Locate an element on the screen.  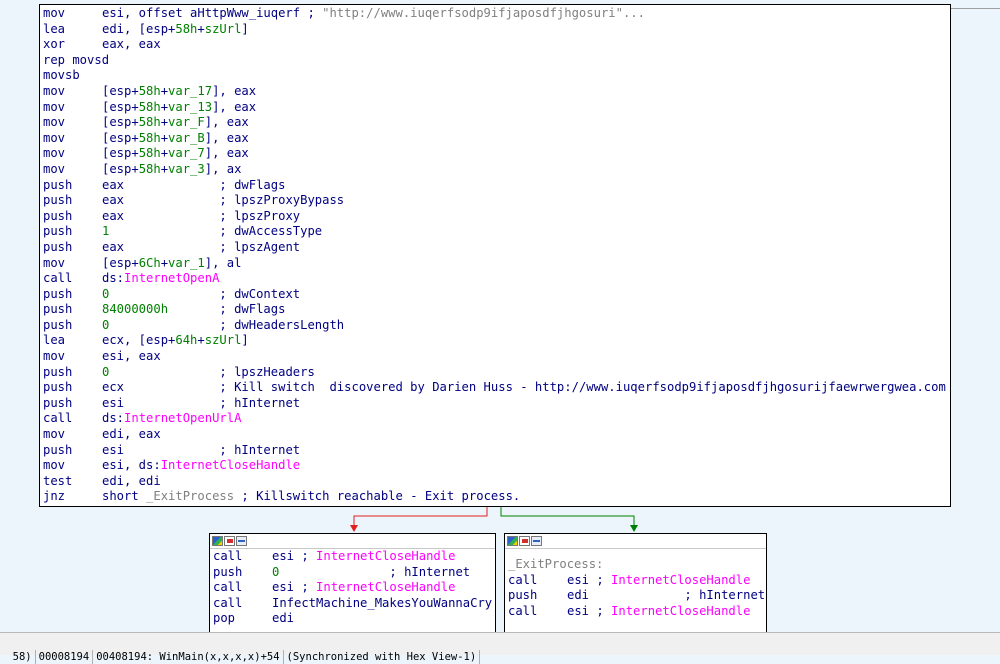
code-line: mov [esp+58h+var_B], eax is located at coordinates (495, 139).